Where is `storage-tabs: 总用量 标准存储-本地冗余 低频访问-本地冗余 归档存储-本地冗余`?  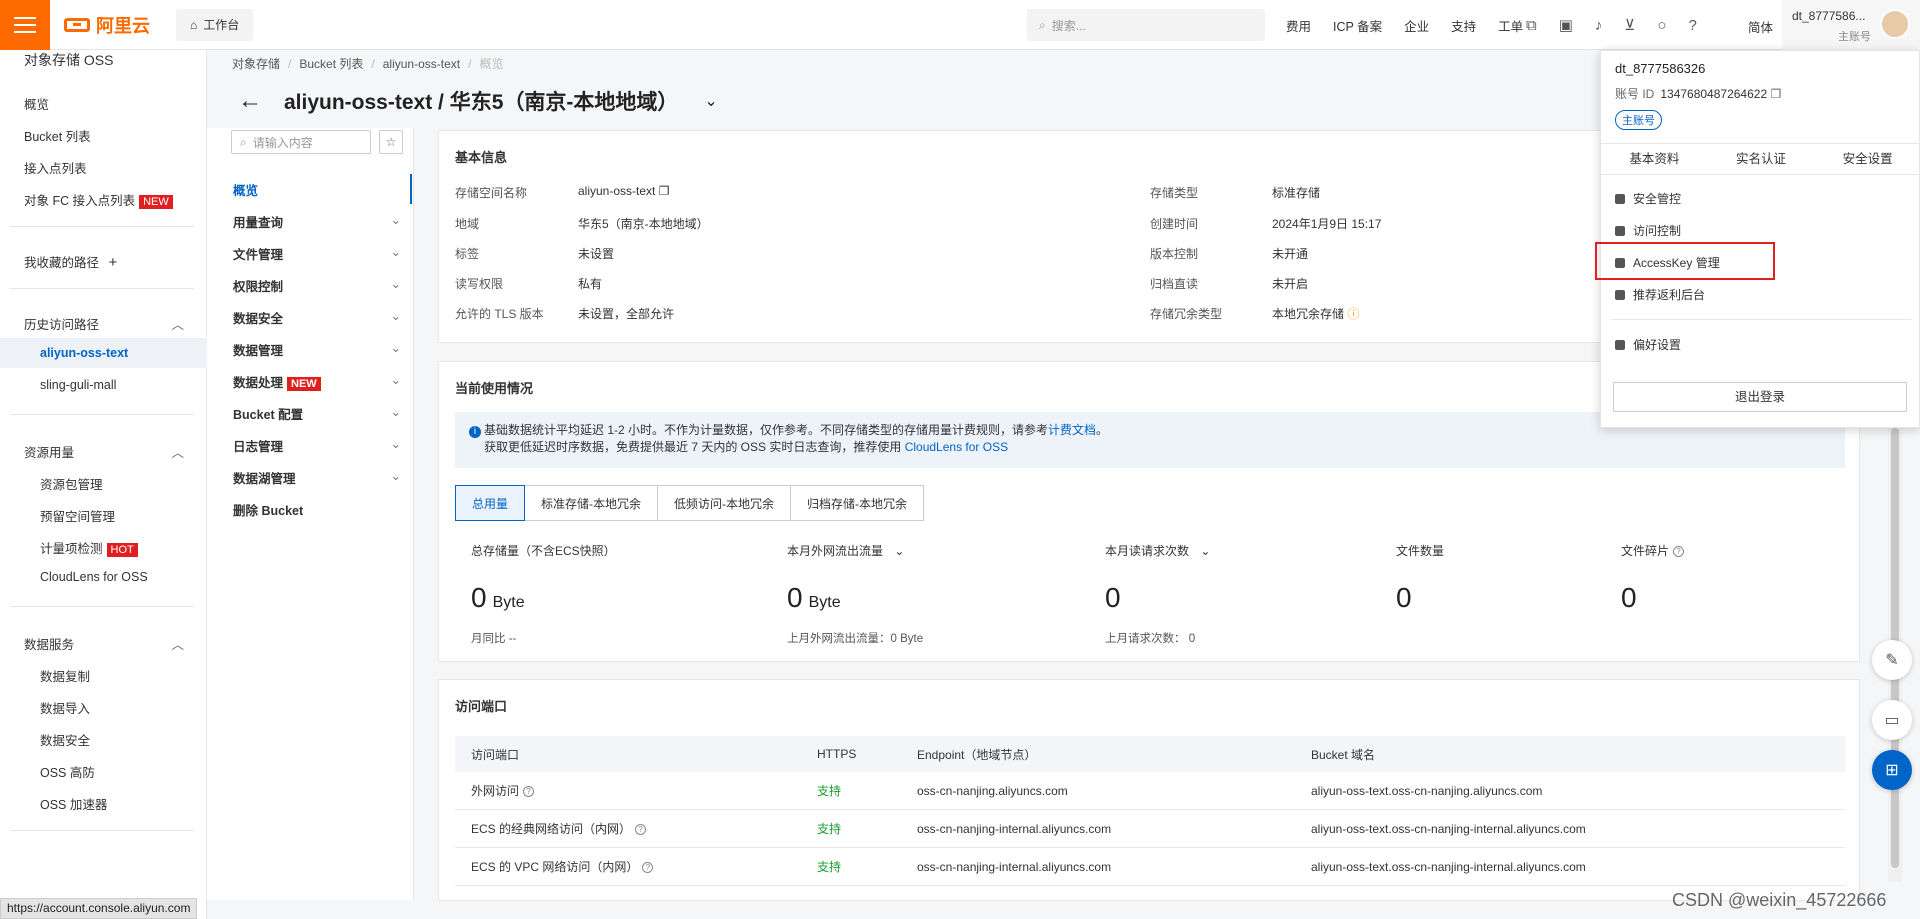
storage-tabs: 总用量 标准存储-本地冗余 低频访问-本地冗余 归档存储-本地冗余 is located at coordinates (690, 503).